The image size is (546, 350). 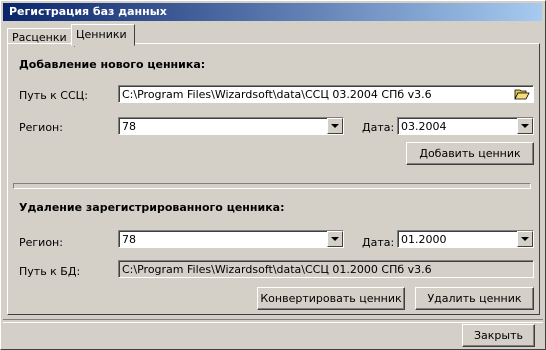 I want to click on delete-price-list-button: Удалить ценник, so click(x=474, y=298).